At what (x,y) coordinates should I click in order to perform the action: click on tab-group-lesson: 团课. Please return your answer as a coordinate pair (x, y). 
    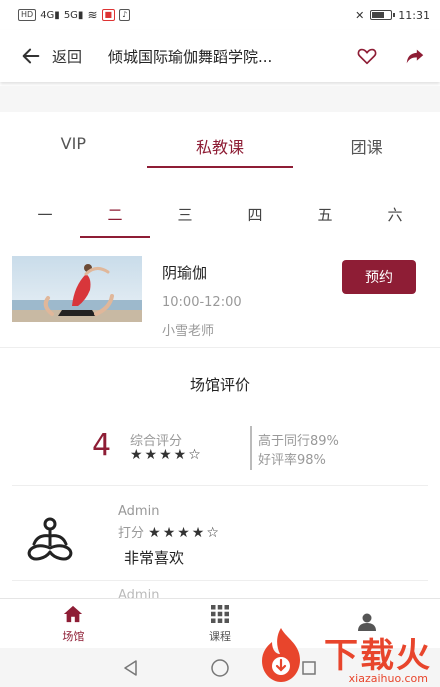
    Looking at the image, I should click on (366, 144).